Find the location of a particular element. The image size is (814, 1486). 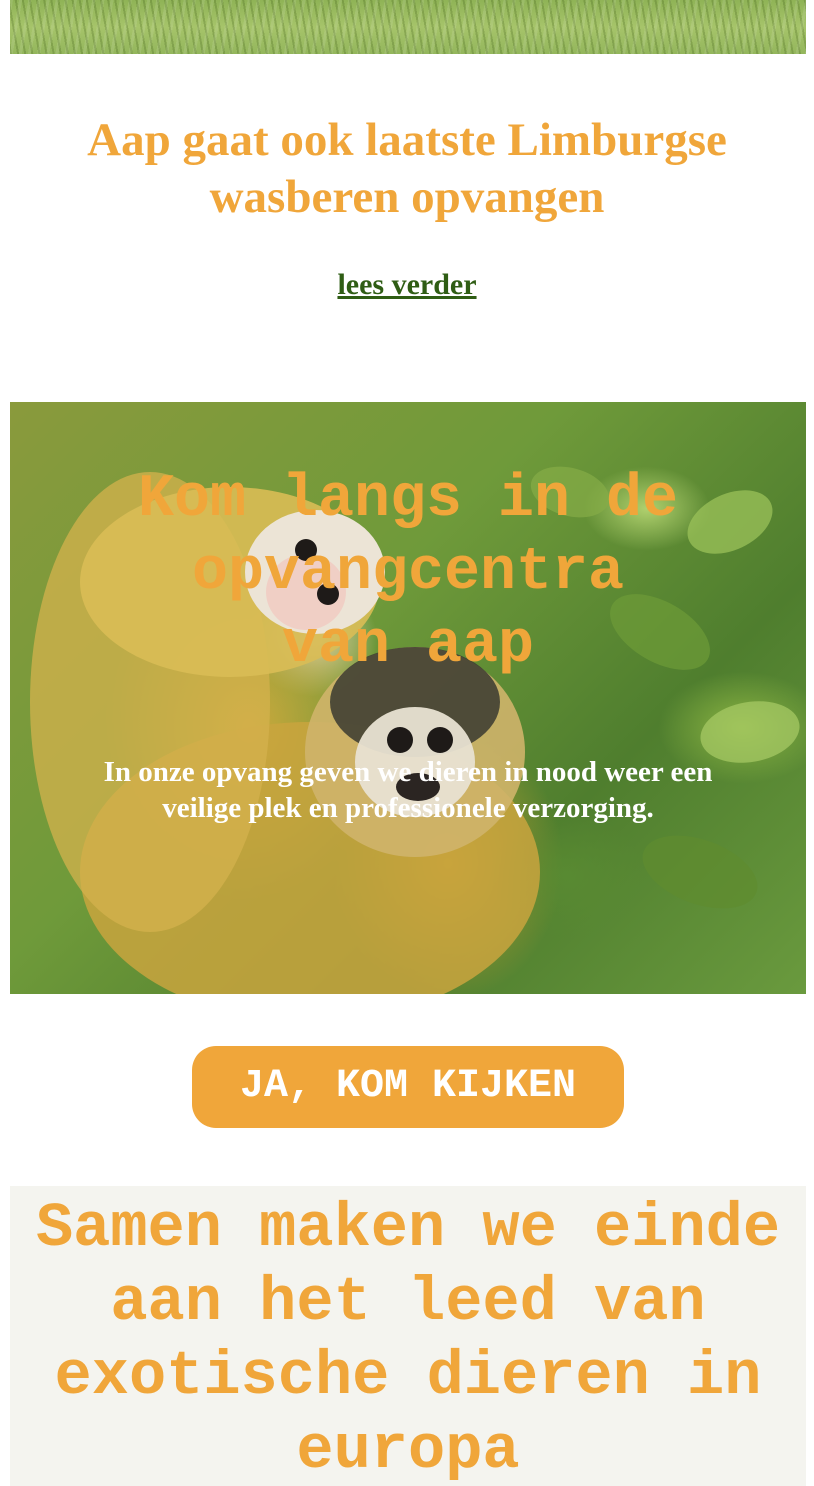

hero-title: Kom langs in de opvangcentra van aap is located at coordinates (408, 573).